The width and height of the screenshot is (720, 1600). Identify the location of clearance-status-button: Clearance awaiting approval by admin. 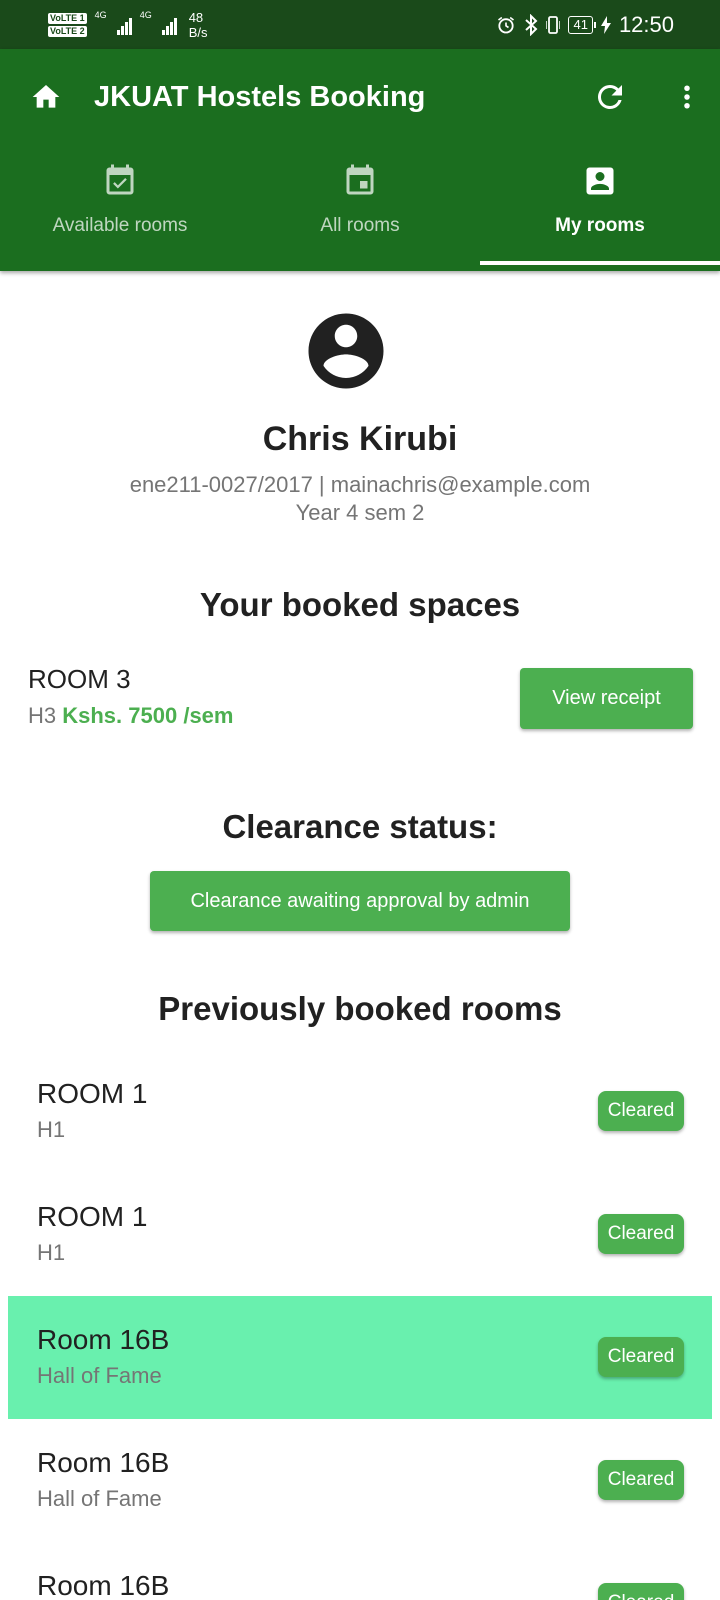
(360, 901).